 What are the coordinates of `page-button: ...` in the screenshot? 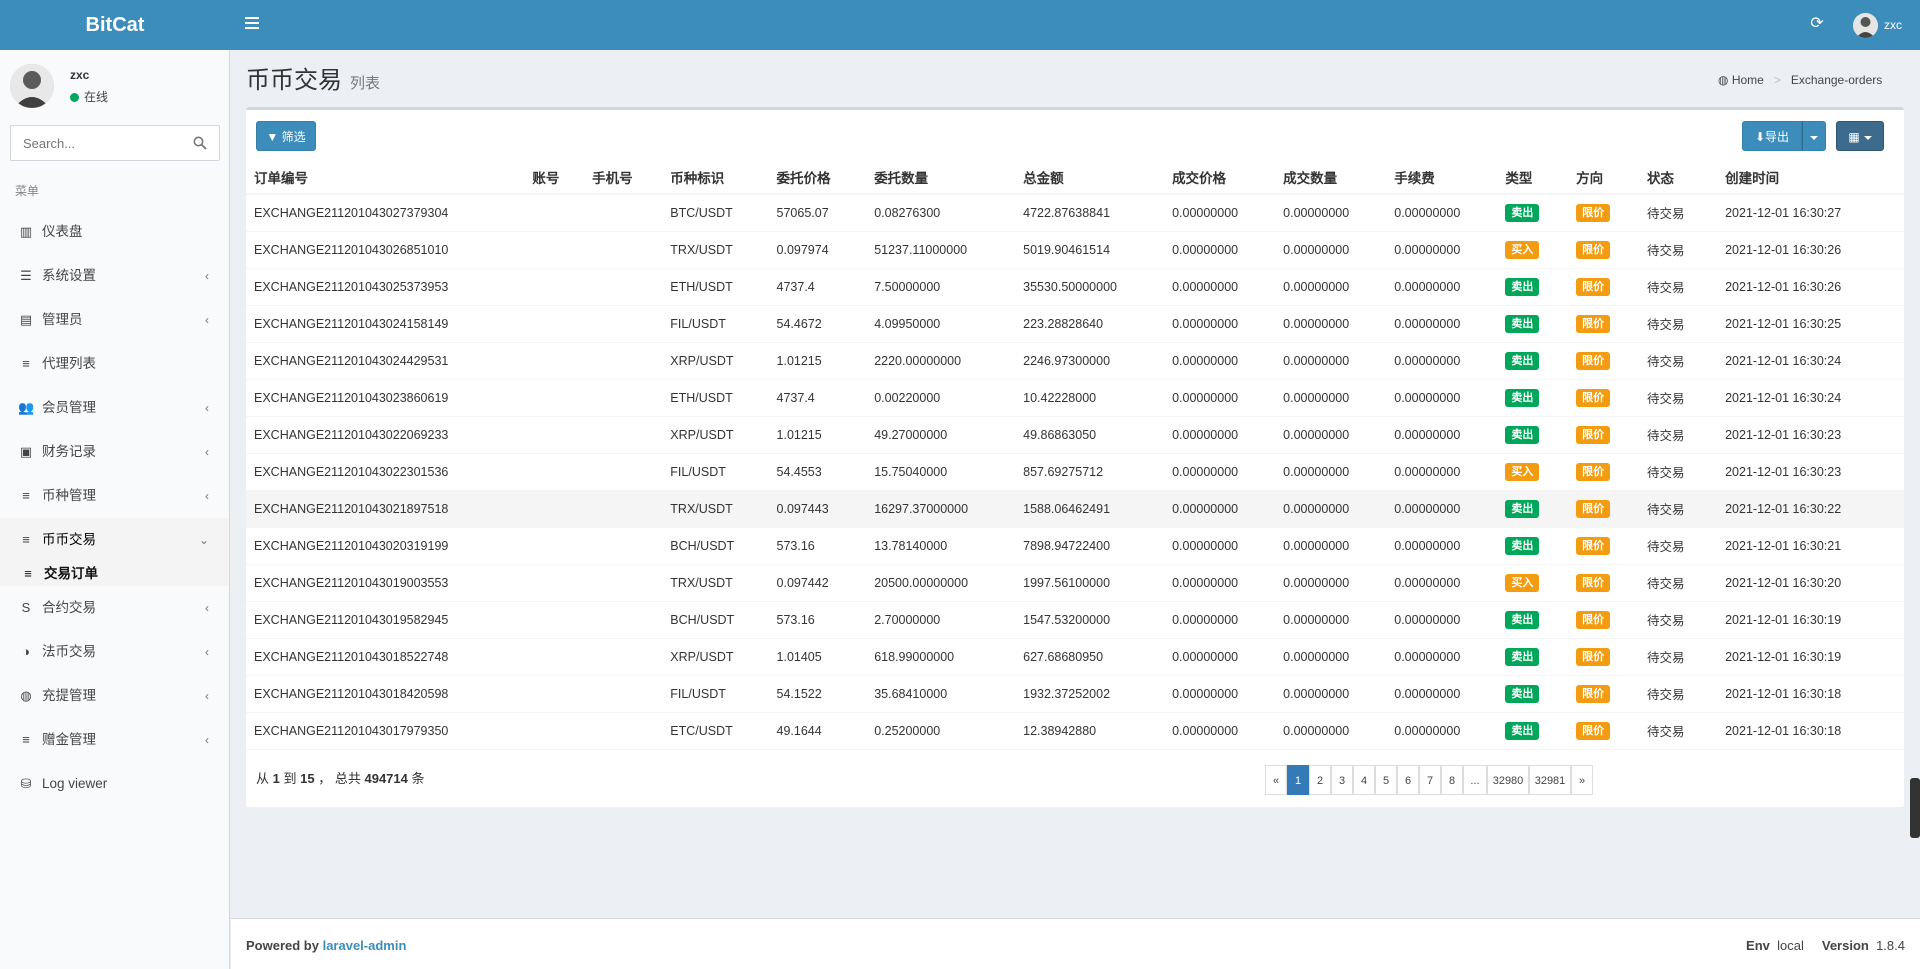 It's located at (1475, 780).